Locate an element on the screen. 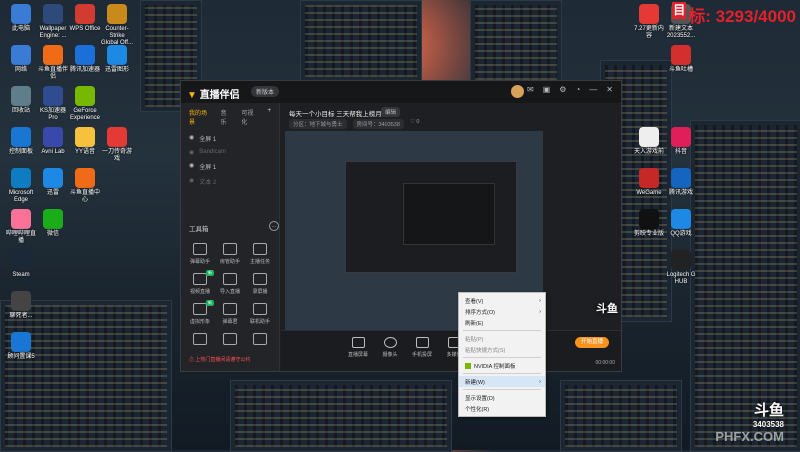 The image size is (800, 452). building-bg is located at coordinates (341, 416).